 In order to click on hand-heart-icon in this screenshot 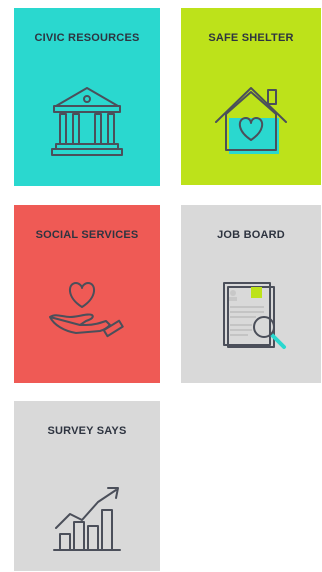, I will do `click(86, 310)`.